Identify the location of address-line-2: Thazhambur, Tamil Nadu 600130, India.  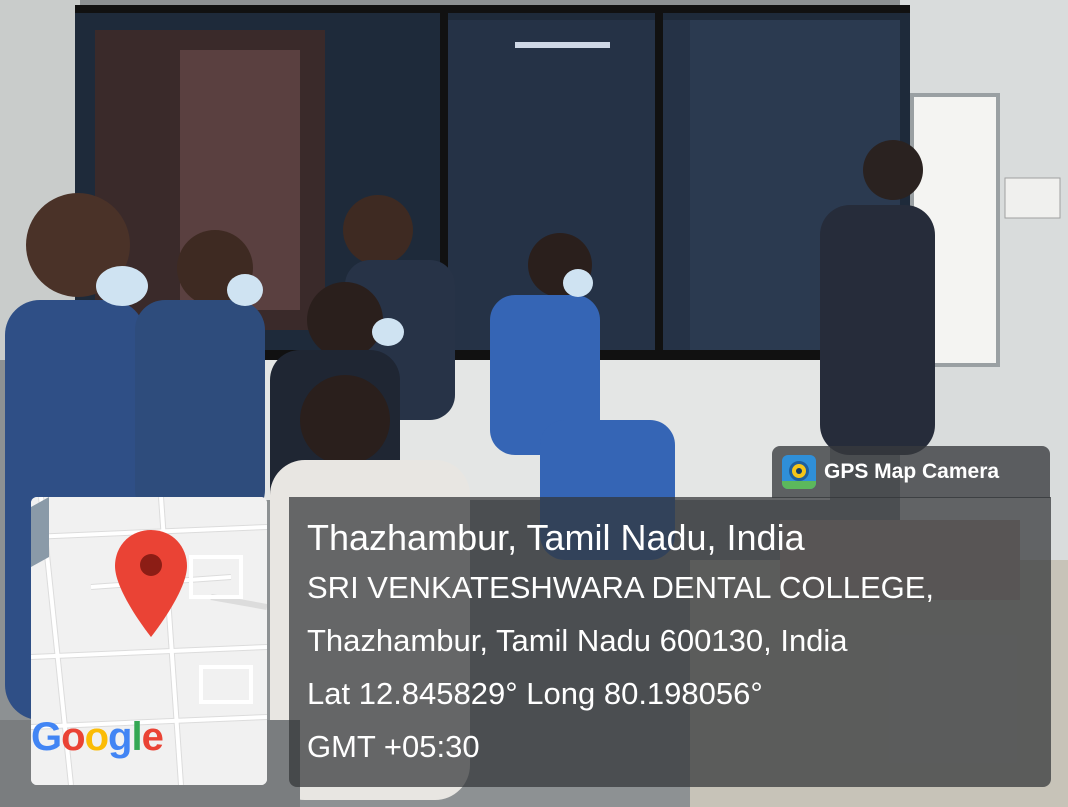
(577, 640).